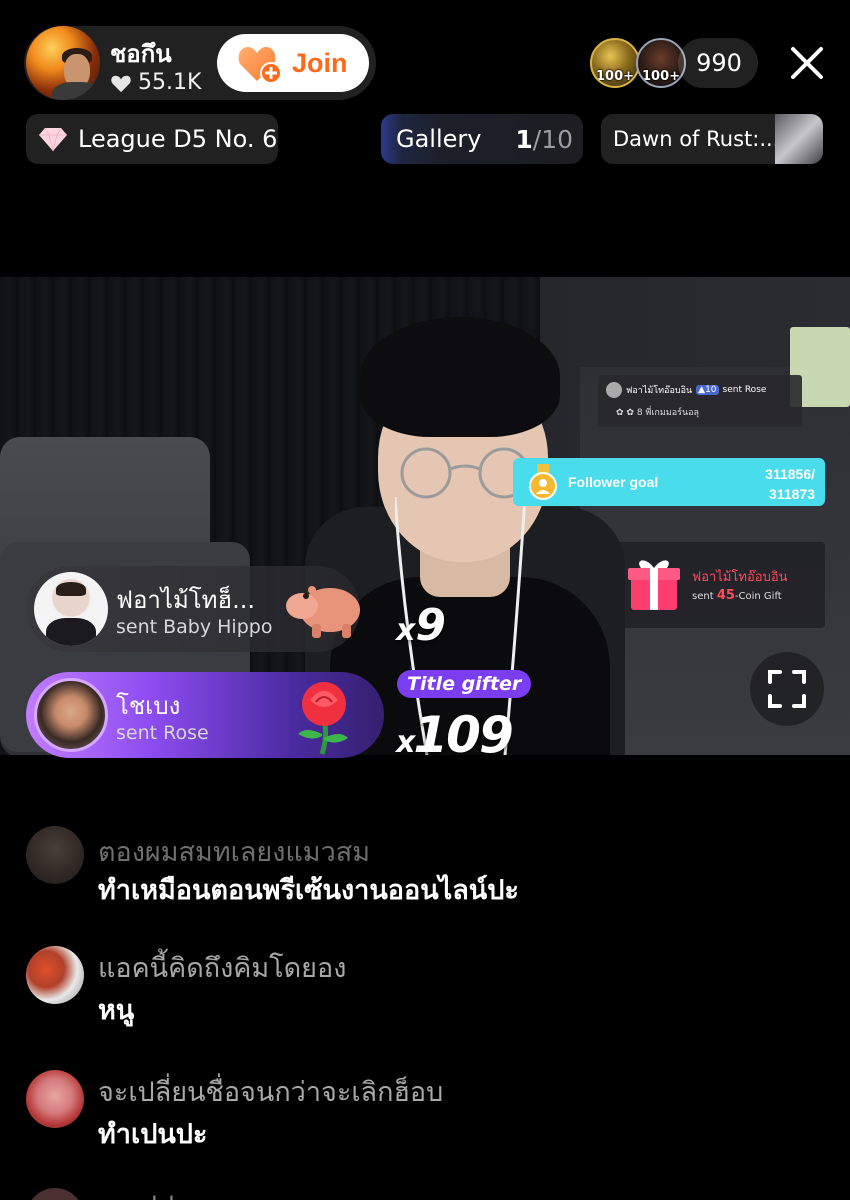  Describe the element at coordinates (790, 484) in the screenshot. I see `follower-goal-value: 311856/ 311873` at that location.